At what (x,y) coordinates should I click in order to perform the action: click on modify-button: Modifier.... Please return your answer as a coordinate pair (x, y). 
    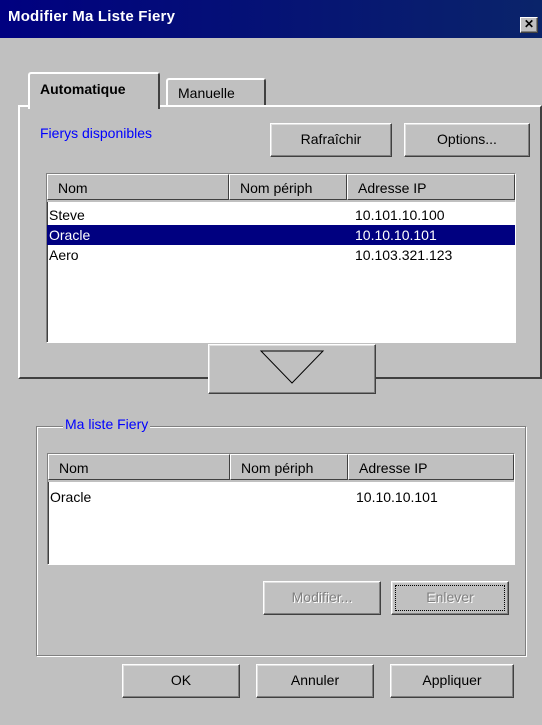
    Looking at the image, I should click on (322, 598).